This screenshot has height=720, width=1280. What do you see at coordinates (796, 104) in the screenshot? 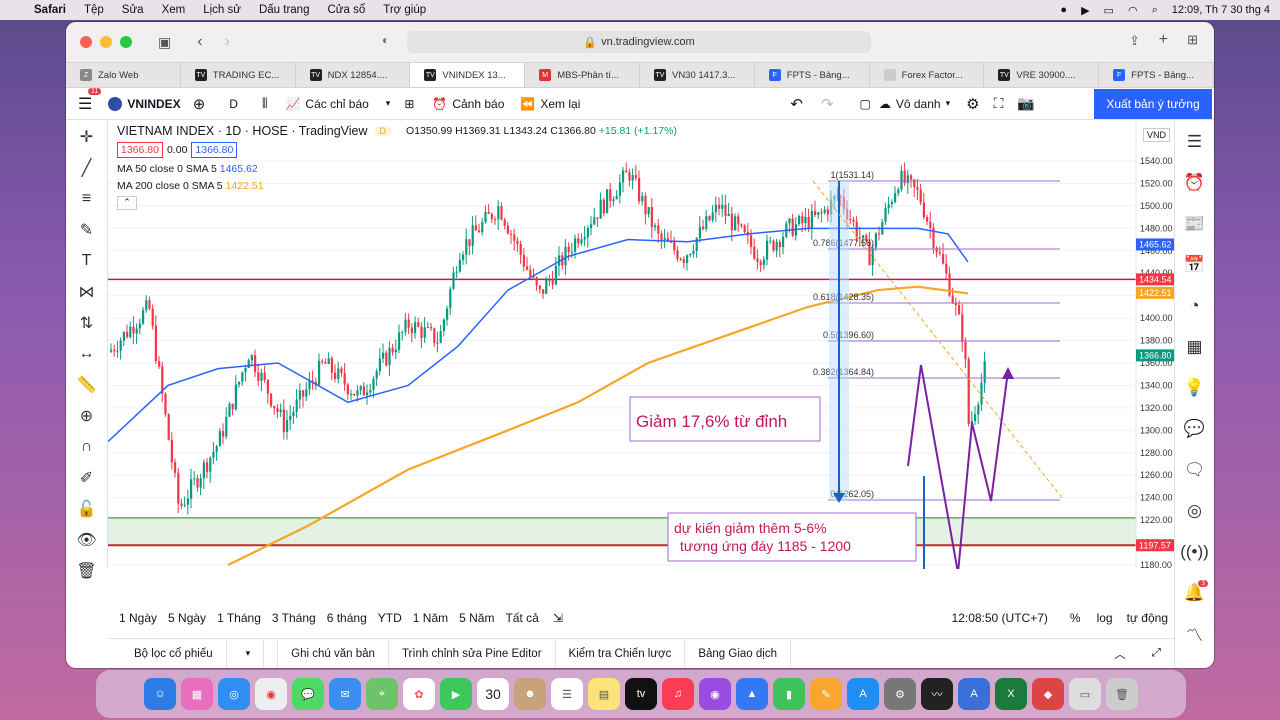
I see `undo-icon: ↶` at bounding box center [796, 104].